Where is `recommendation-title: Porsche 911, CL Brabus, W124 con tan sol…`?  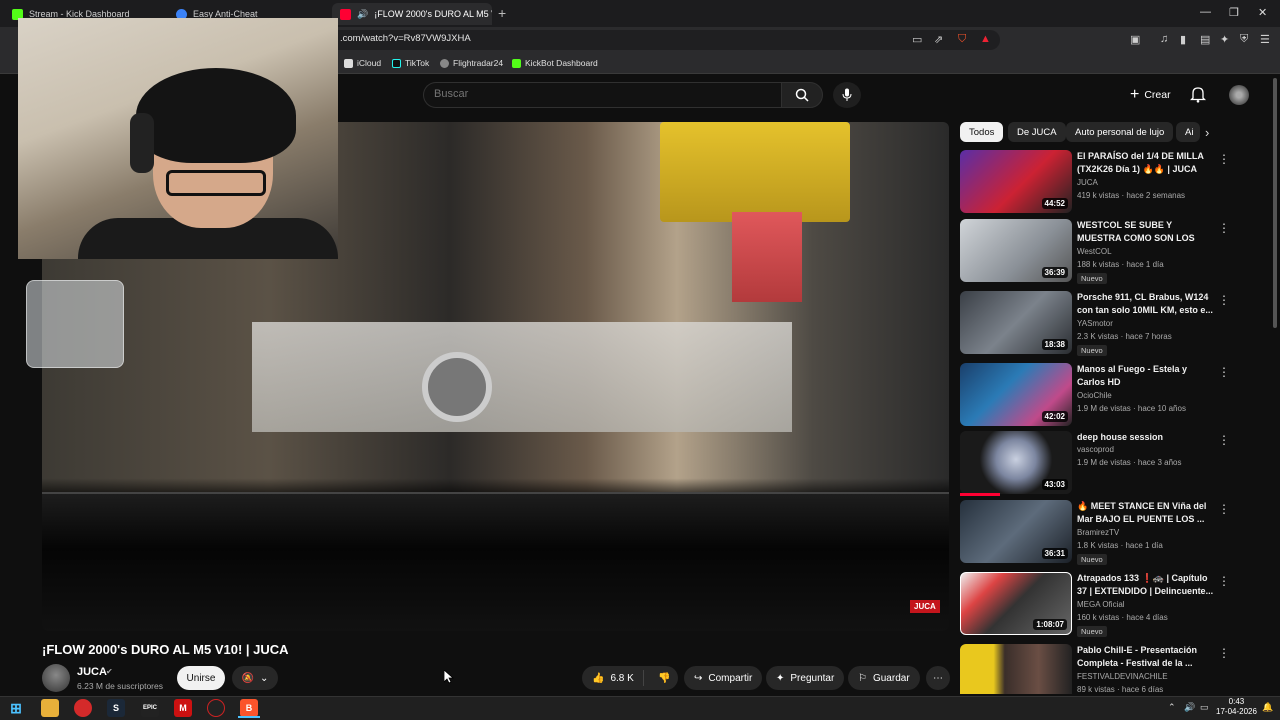 recommendation-title: Porsche 911, CL Brabus, W124 con tan sol… is located at coordinates (1147, 304).